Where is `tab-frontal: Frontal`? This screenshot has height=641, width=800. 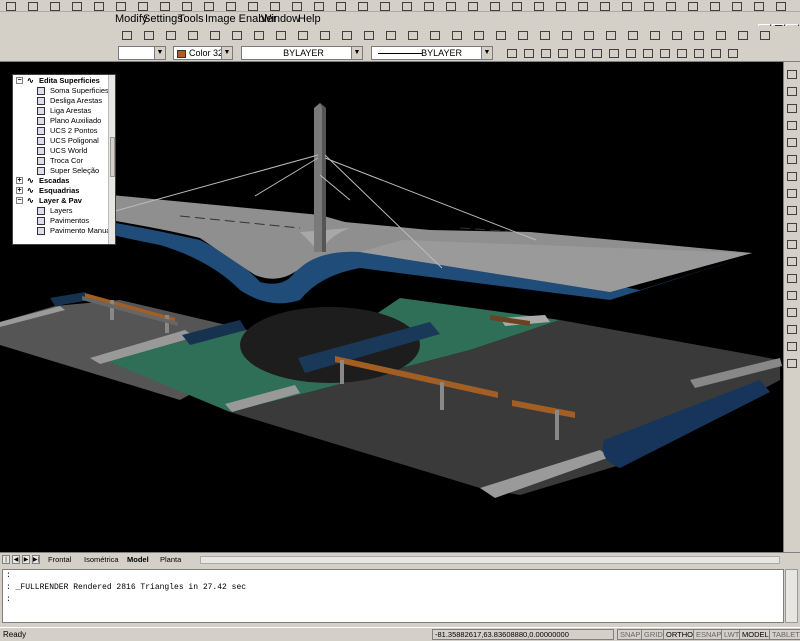
tab-frontal: Frontal is located at coordinates (59, 560).